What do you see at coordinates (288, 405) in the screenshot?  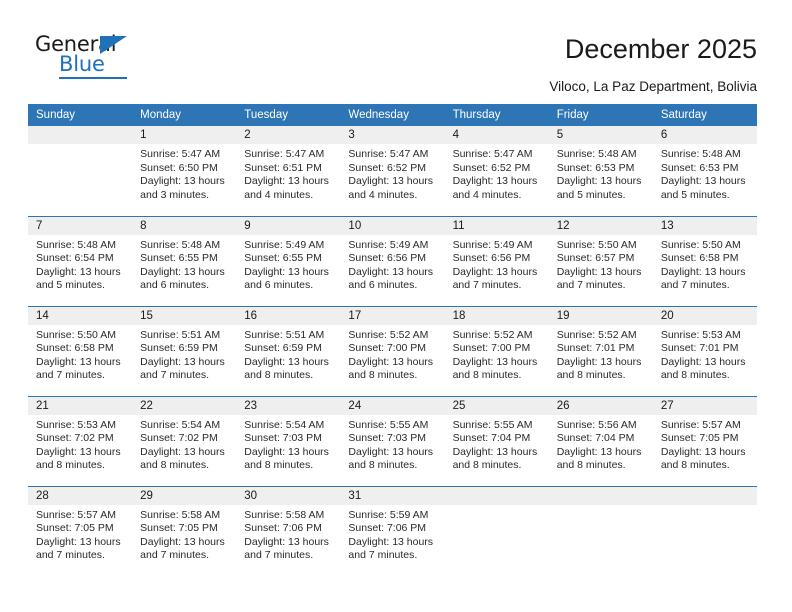 I see `day-number: 23` at bounding box center [288, 405].